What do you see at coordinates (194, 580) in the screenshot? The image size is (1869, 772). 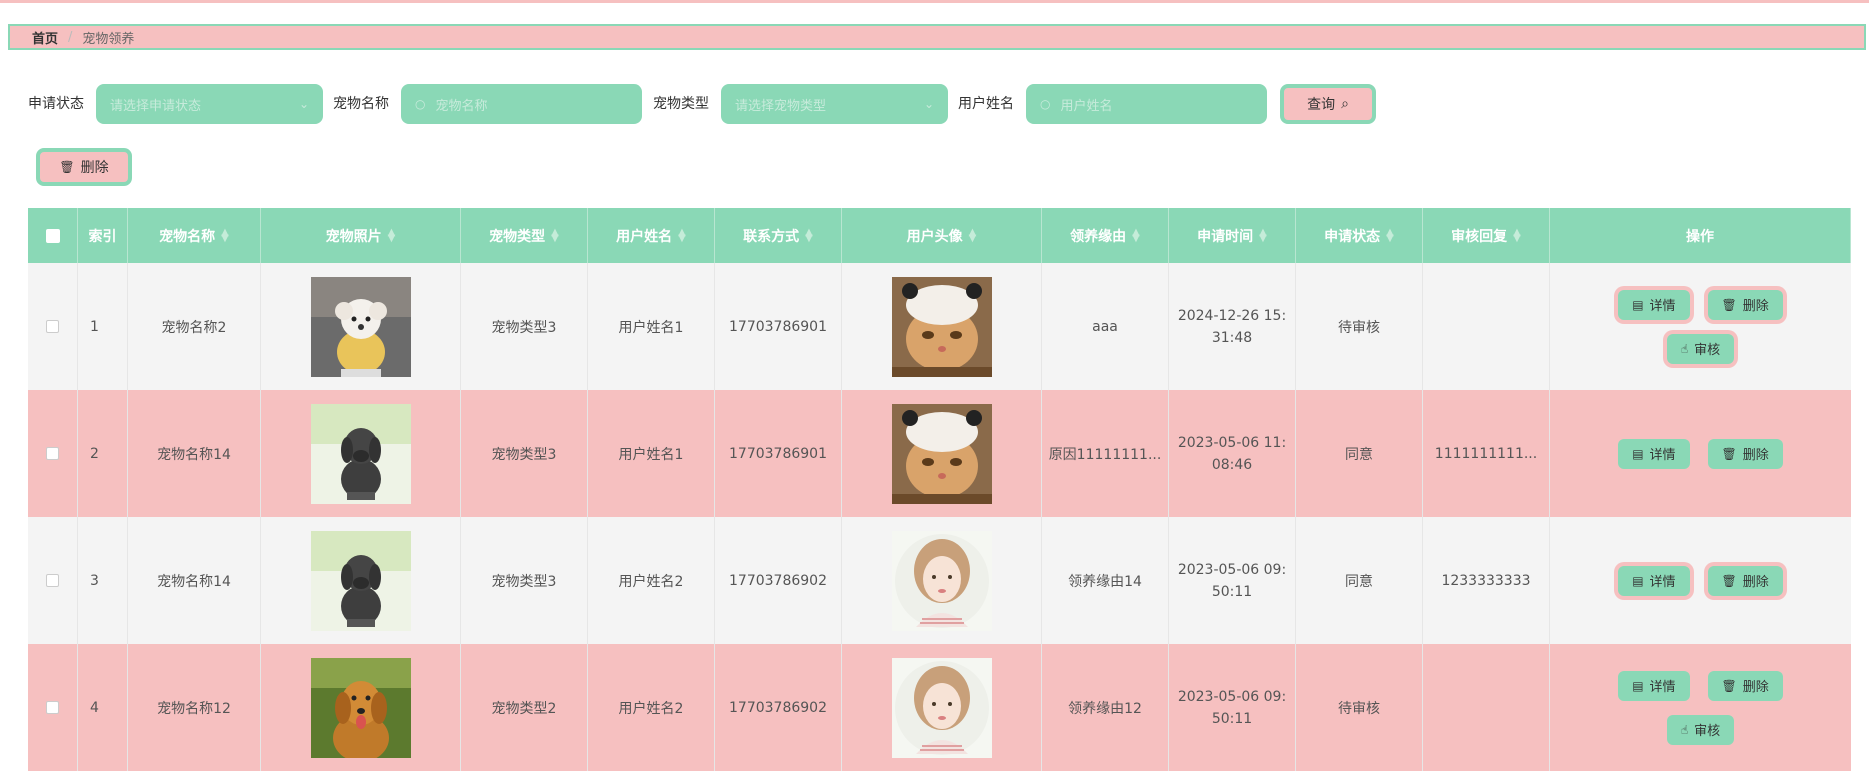 I see `cell-pet-name: 宠物名称14` at bounding box center [194, 580].